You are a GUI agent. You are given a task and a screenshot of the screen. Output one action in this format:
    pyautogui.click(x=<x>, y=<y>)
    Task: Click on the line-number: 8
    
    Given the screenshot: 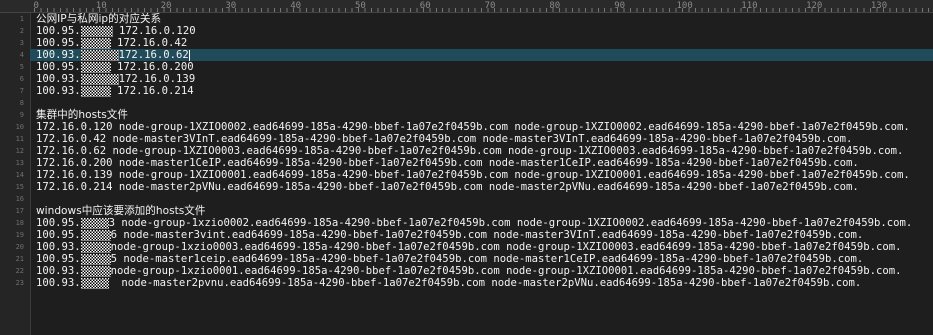 What is the action you would take?
    pyautogui.click(x=21, y=103)
    